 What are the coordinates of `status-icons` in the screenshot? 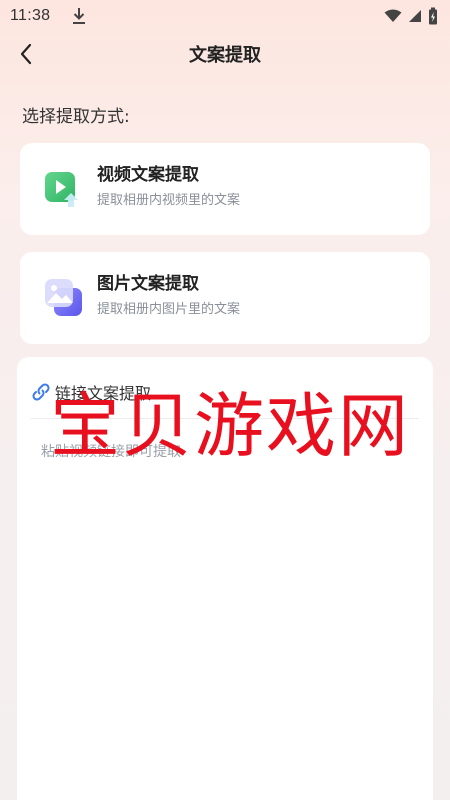 It's located at (411, 16).